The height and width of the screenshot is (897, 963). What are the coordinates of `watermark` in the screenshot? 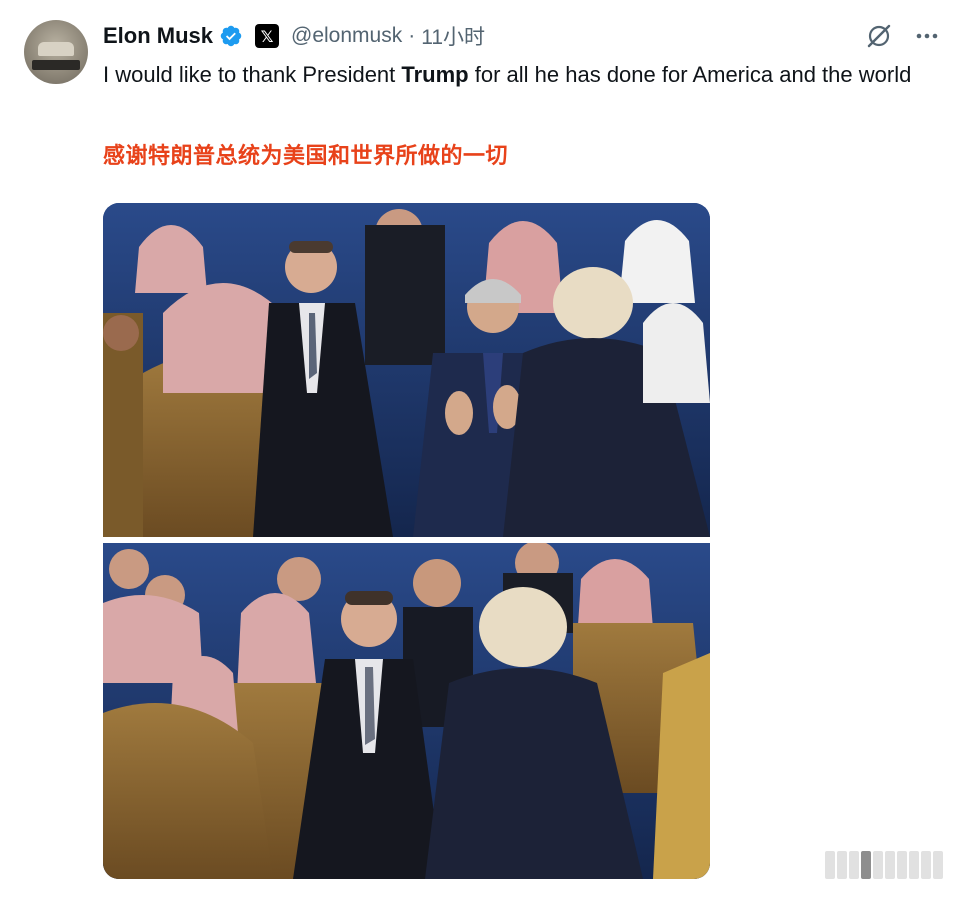 It's located at (884, 865).